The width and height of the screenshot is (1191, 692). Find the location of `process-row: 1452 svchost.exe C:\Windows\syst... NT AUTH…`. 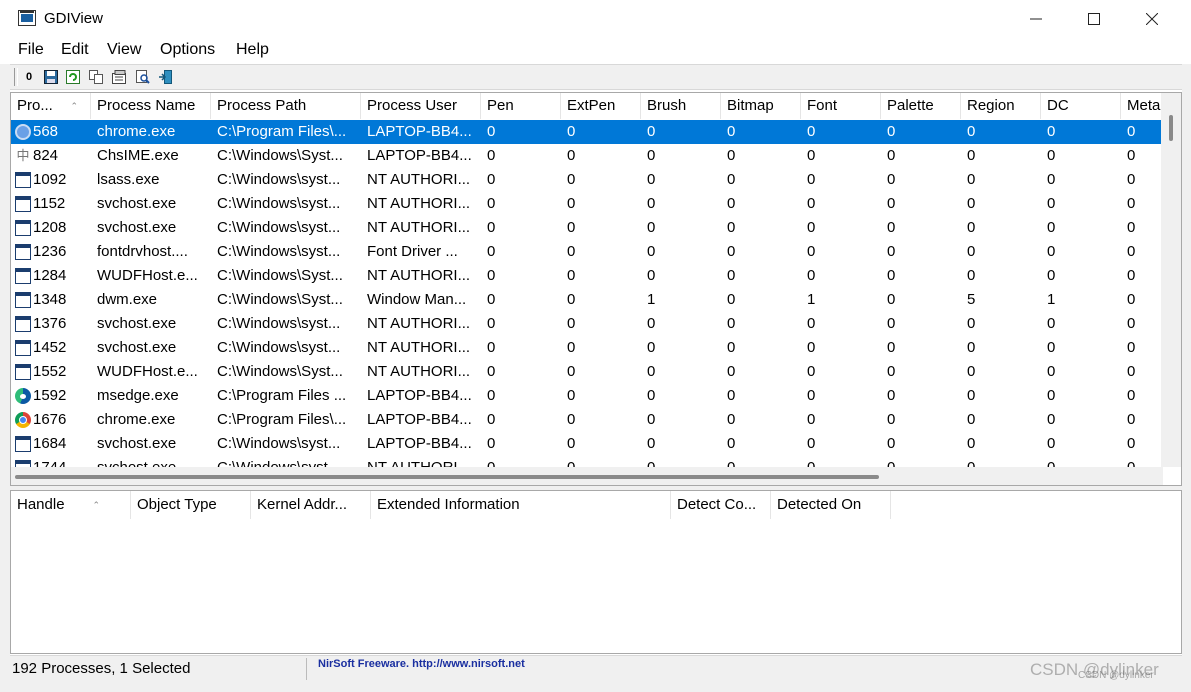

process-row: 1452 svchost.exe C:\Windows\syst... NT AUTH… is located at coordinates (586, 348).